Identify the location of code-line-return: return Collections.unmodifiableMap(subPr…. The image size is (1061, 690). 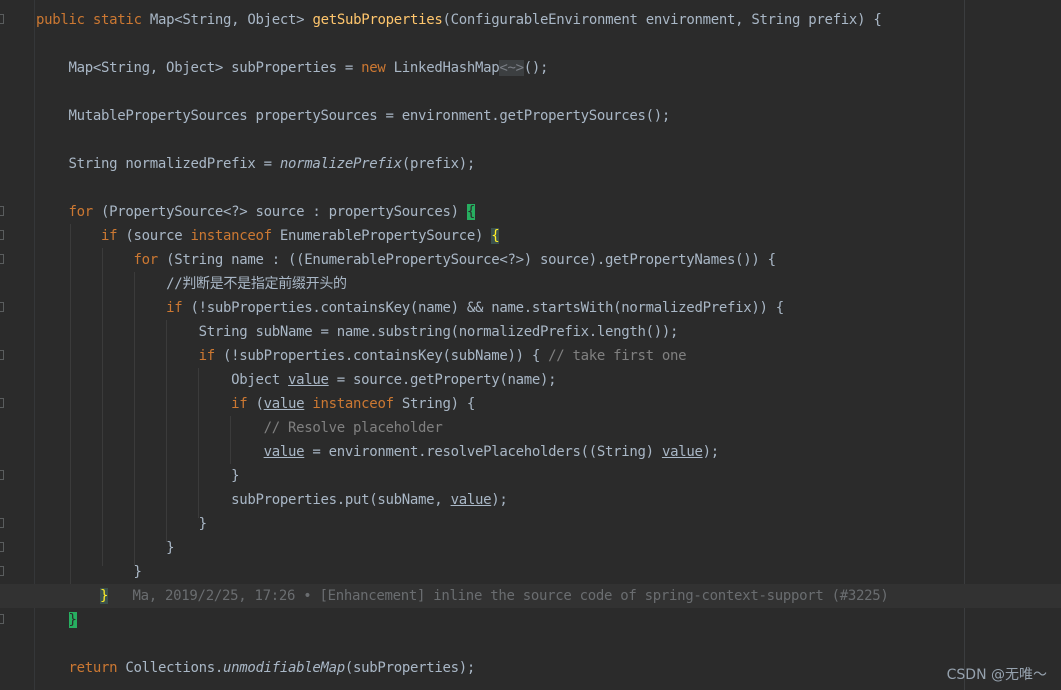
(256, 668).